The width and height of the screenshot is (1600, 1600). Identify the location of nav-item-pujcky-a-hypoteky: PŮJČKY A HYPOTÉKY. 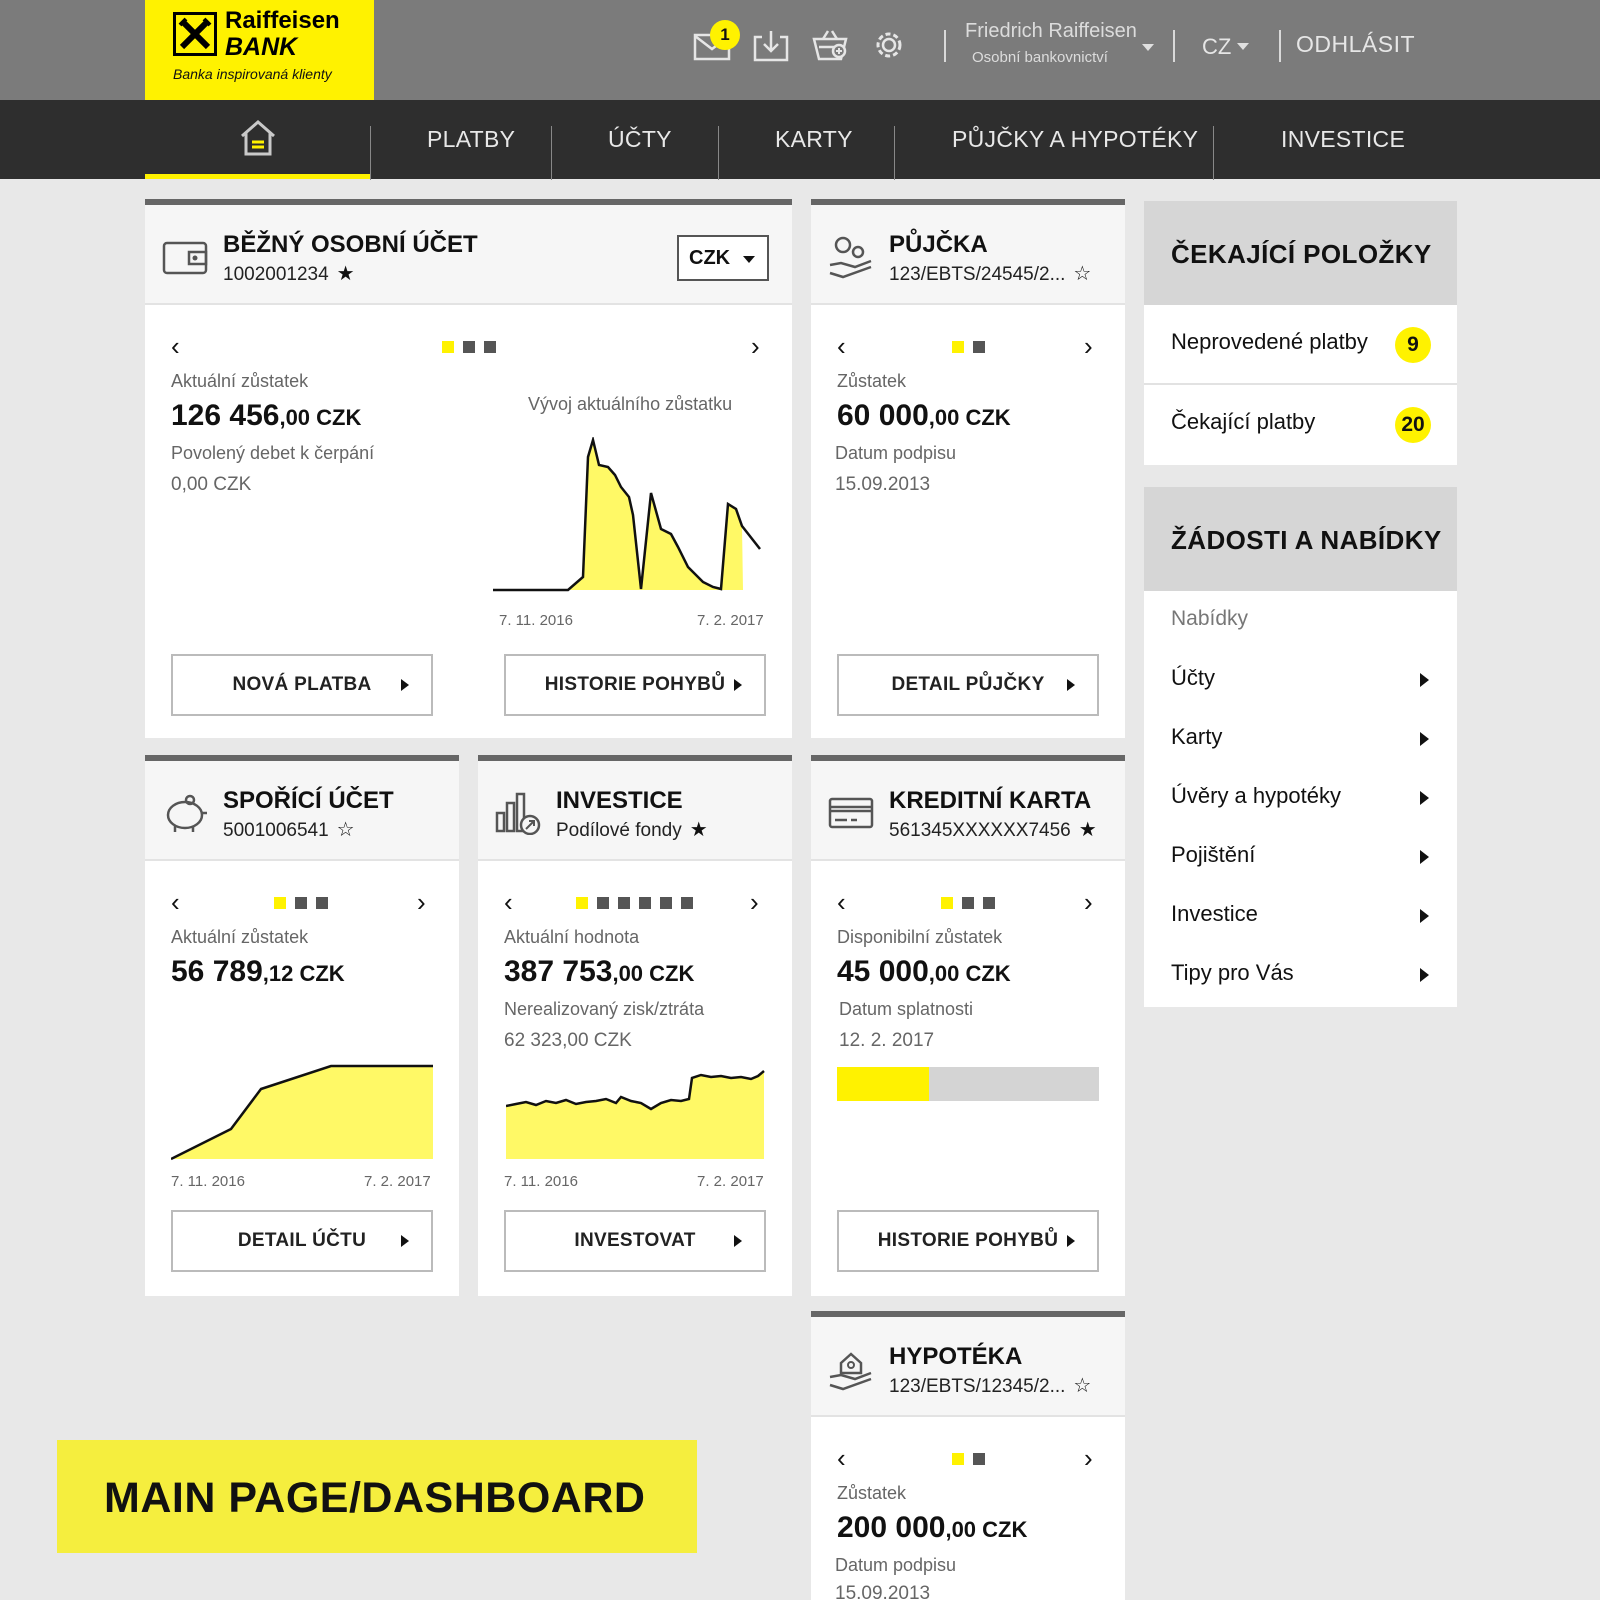
(1075, 139).